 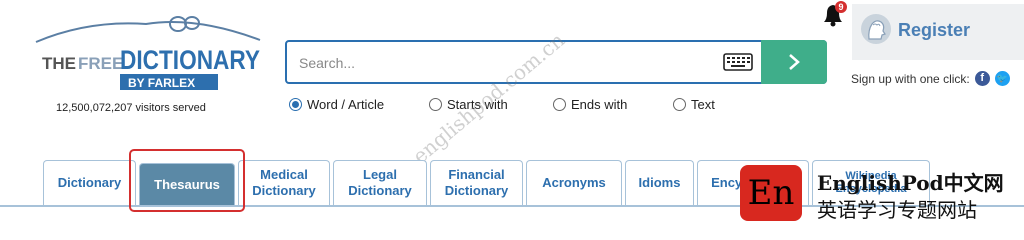 What do you see at coordinates (840, 7) in the screenshot?
I see `notification-count-badge: 9` at bounding box center [840, 7].